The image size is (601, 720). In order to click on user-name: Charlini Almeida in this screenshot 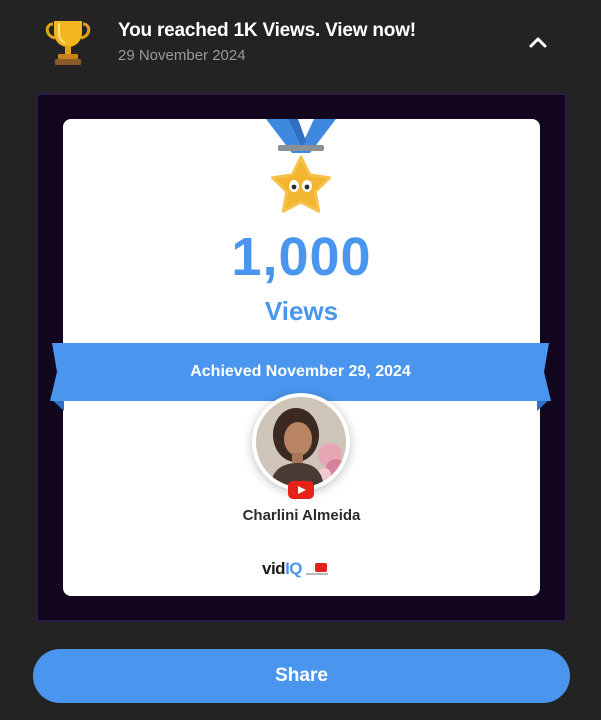, I will do `click(301, 515)`.